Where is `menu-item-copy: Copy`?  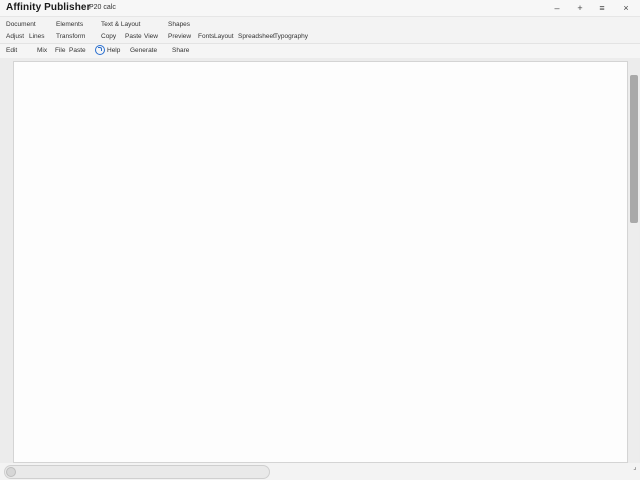 menu-item-copy: Copy is located at coordinates (108, 37).